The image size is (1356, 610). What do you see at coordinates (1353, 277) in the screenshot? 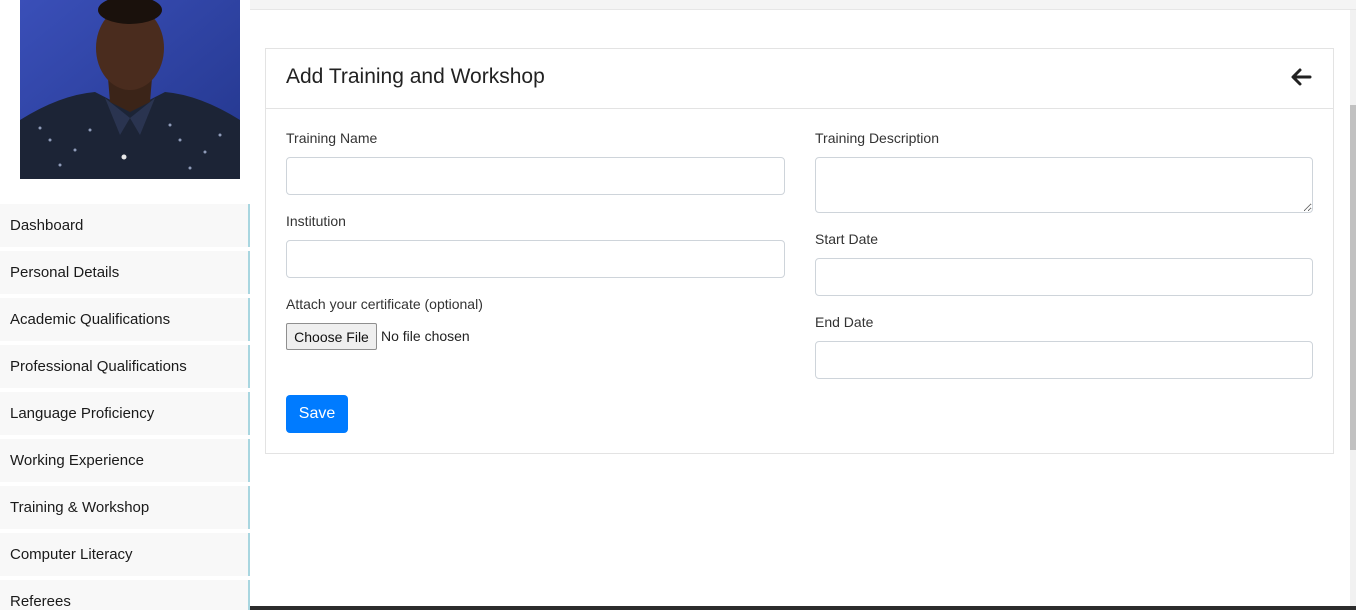
I see `scrollbar-thumb` at bounding box center [1353, 277].